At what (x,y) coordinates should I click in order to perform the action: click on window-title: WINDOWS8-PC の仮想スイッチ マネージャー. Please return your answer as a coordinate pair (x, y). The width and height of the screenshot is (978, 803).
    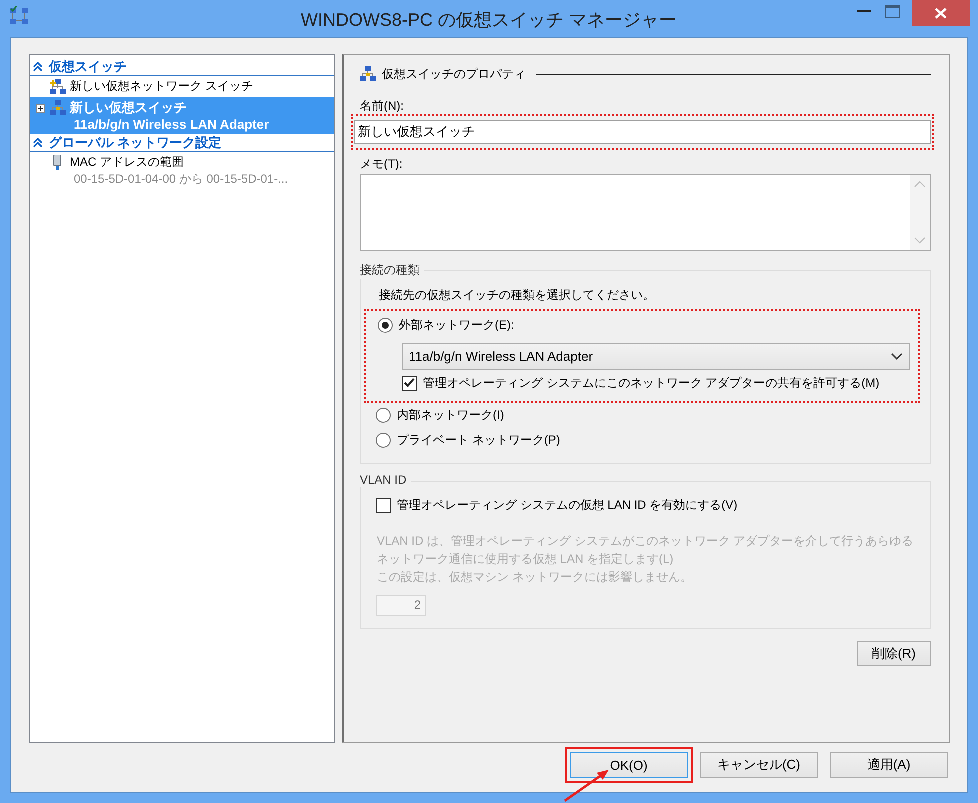
    Looking at the image, I should click on (489, 20).